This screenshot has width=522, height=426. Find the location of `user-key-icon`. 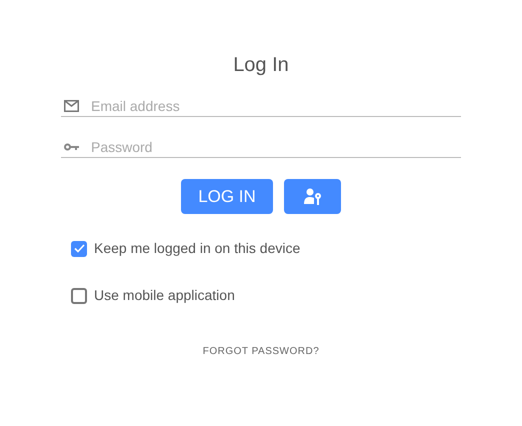

user-key-icon is located at coordinates (313, 196).